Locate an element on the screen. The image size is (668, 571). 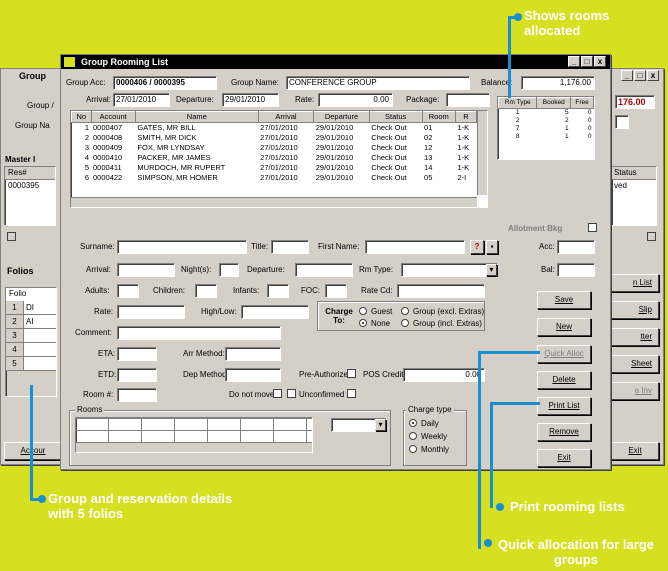
bg-side-button: tter is located at coordinates (635, 337).